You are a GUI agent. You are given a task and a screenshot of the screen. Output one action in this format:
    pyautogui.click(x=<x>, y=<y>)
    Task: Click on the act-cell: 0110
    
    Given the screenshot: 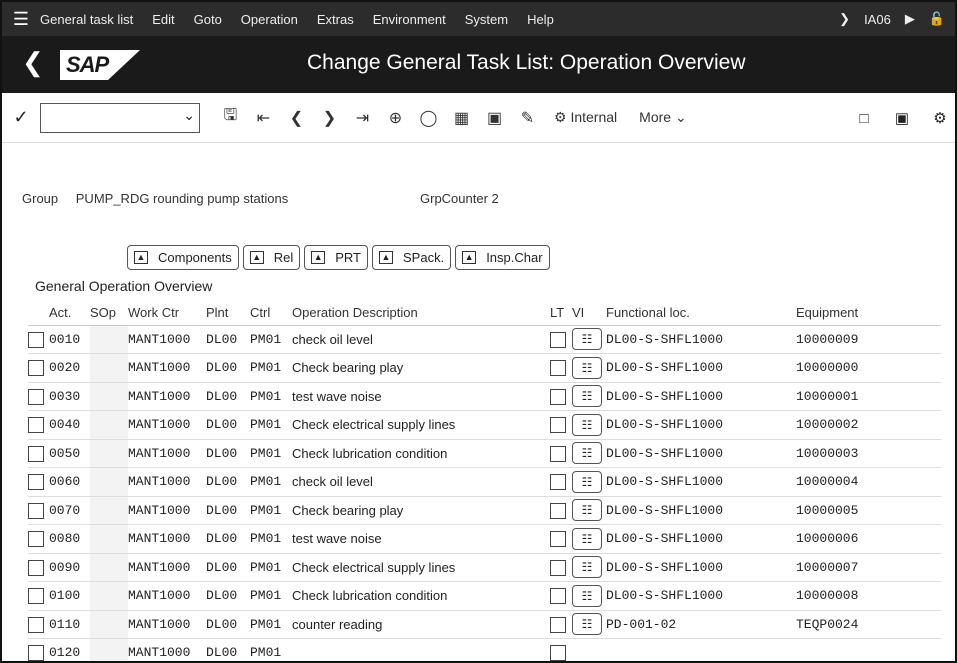 What is the action you would take?
    pyautogui.click(x=68, y=624)
    